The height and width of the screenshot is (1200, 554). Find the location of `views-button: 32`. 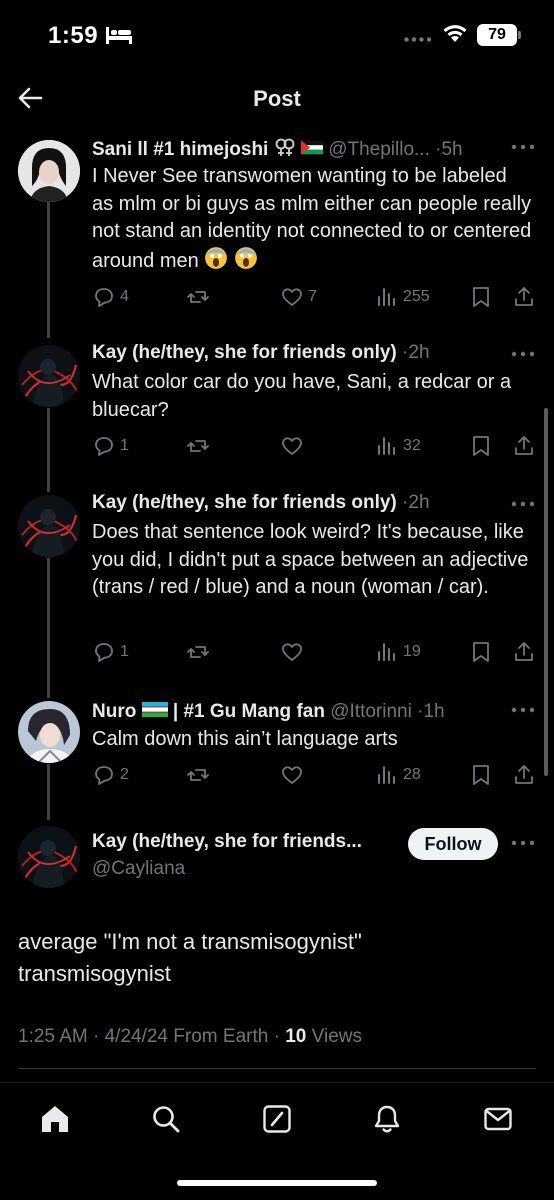

views-button: 32 is located at coordinates (398, 446).